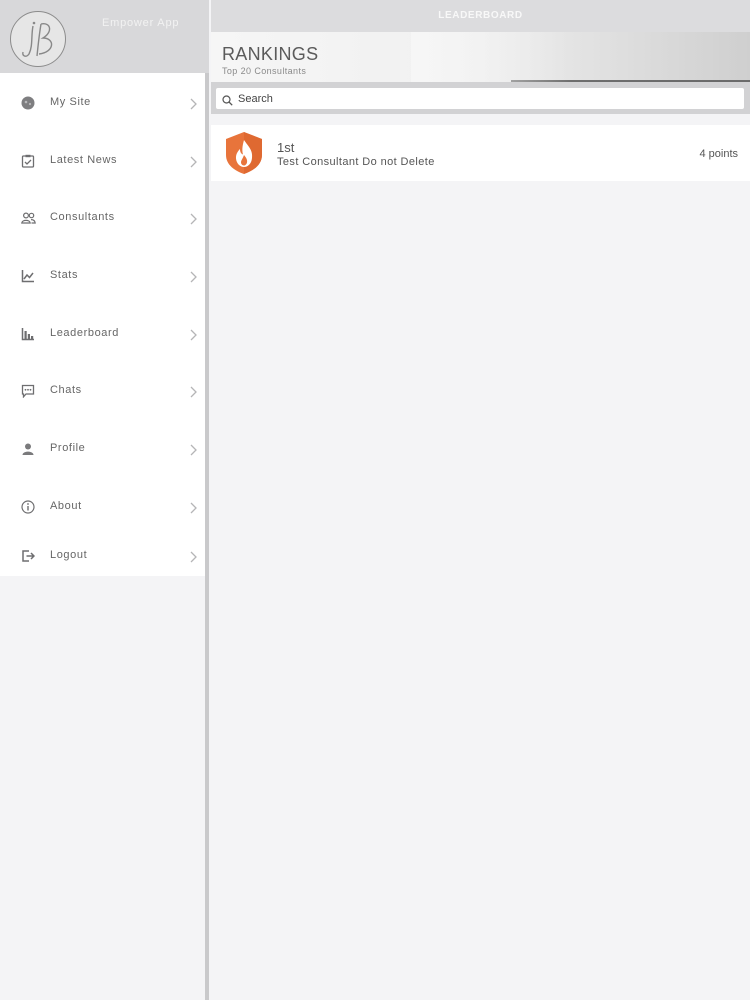 The image size is (750, 1000). What do you see at coordinates (102, 391) in the screenshot?
I see `sidebar-item-chats: Chats` at bounding box center [102, 391].